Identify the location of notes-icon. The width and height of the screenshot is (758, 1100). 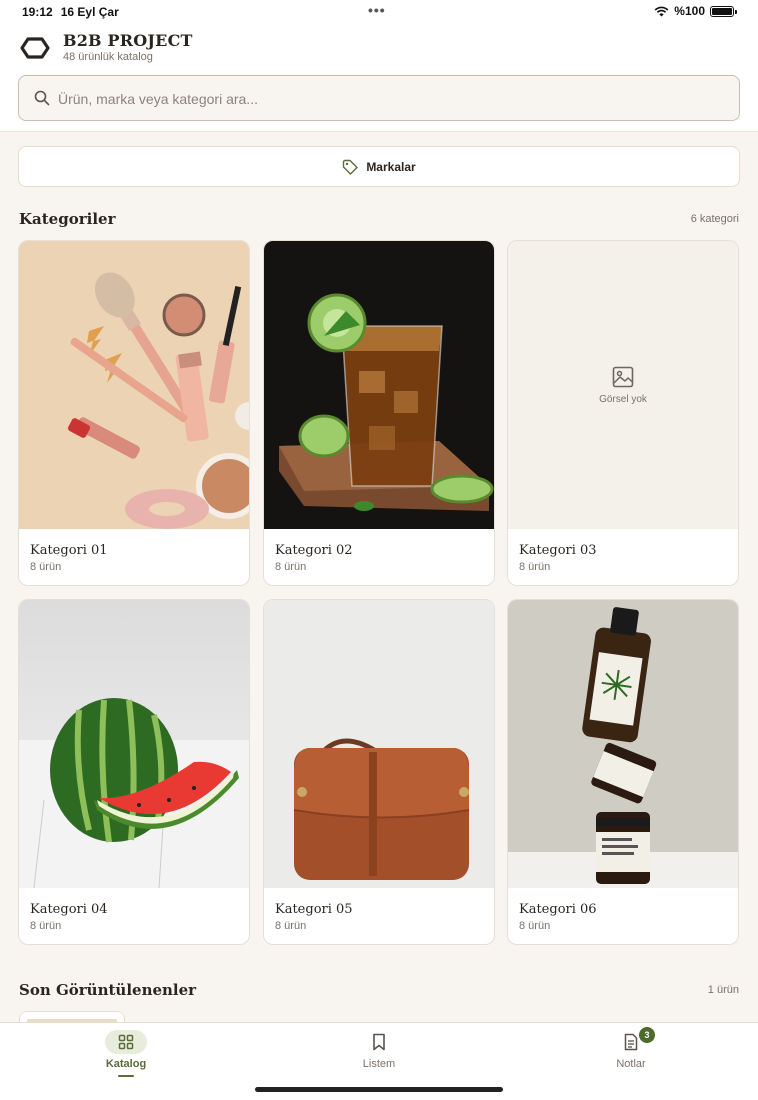
(631, 1042).